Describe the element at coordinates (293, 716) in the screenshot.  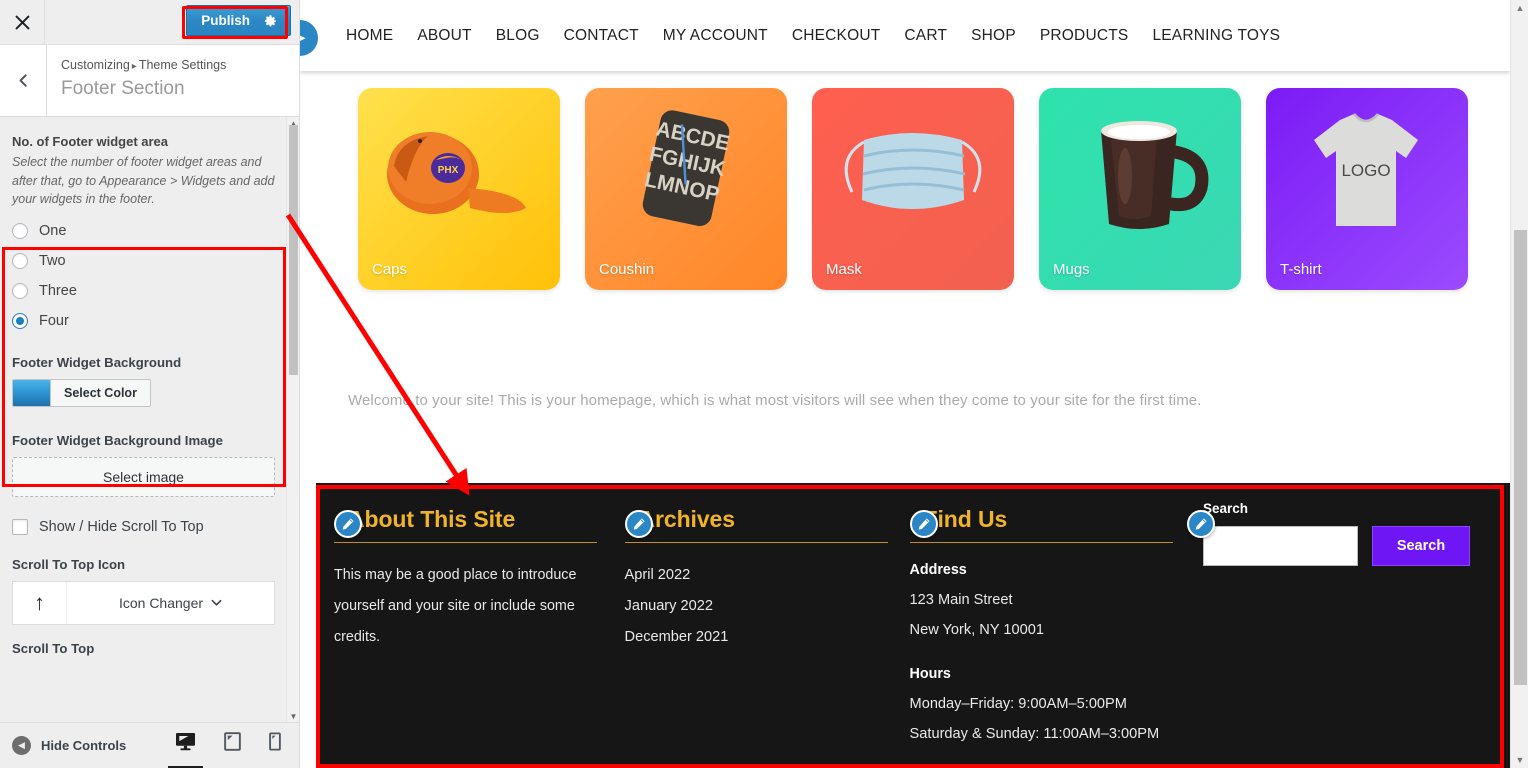
I see `scroll-down-arrow-icon: ▼` at that location.